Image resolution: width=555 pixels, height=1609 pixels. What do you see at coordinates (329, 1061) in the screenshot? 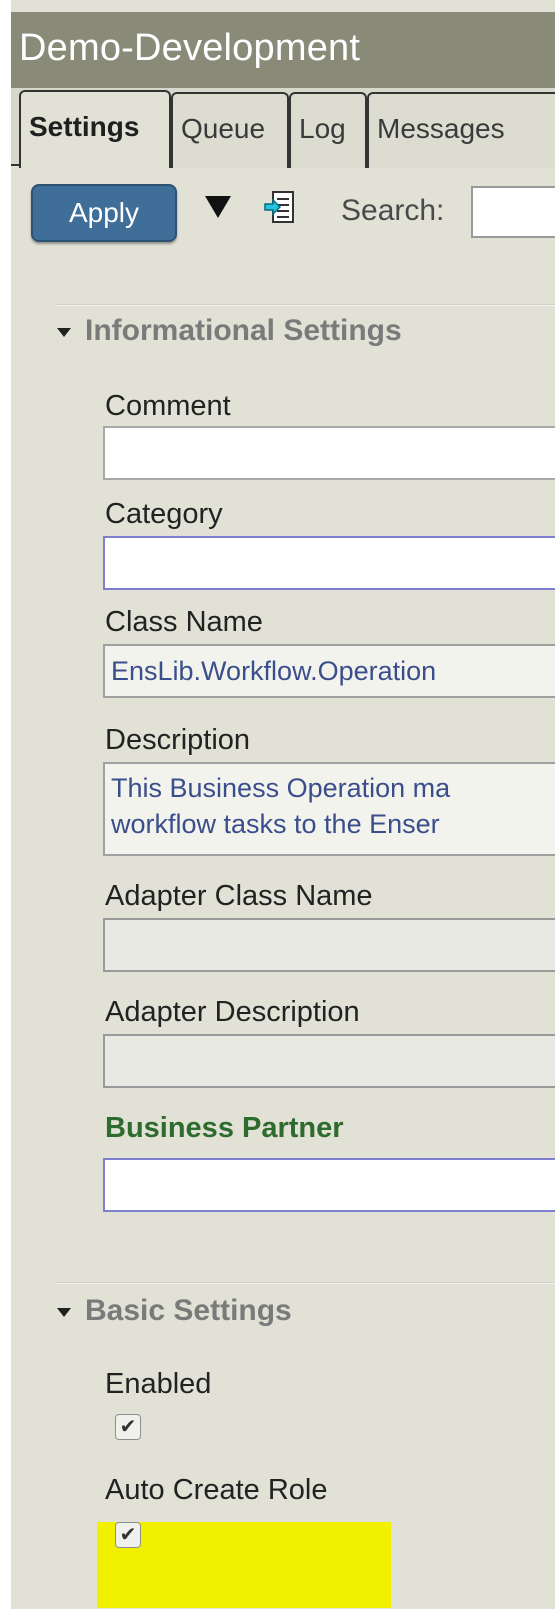
I see `adapter-description-input` at bounding box center [329, 1061].